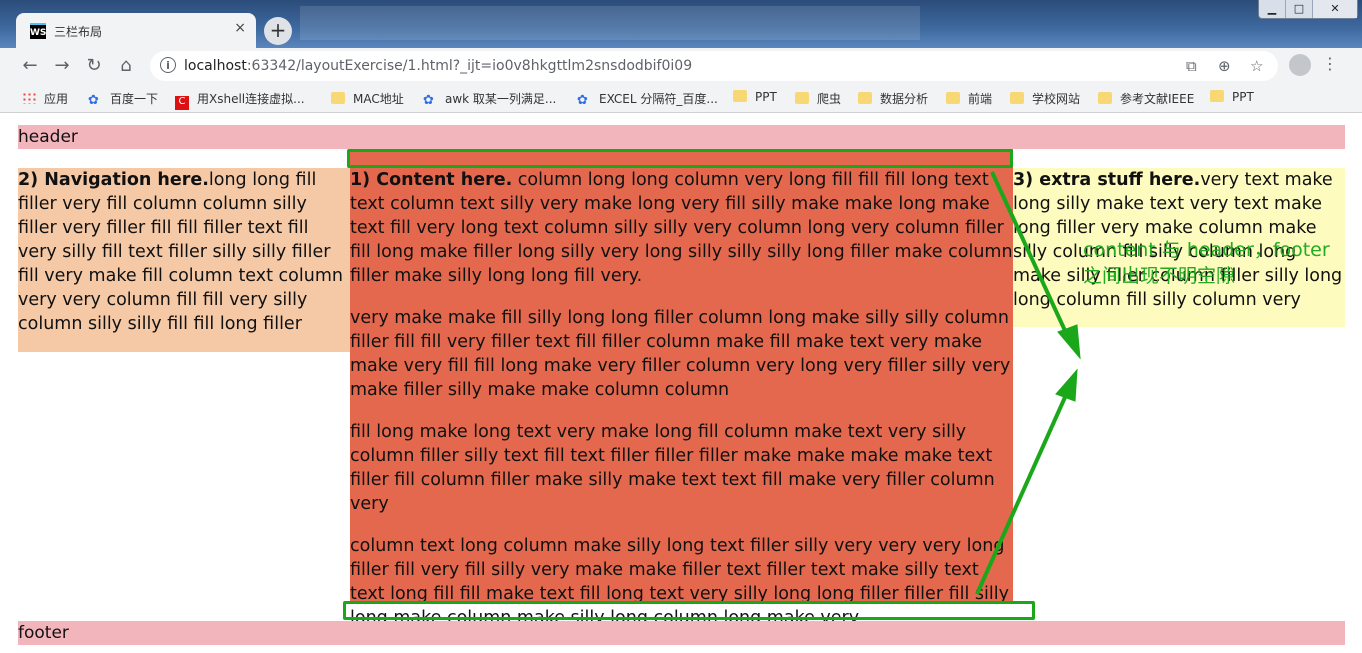 Image resolution: width=1362 pixels, height=653 pixels. What do you see at coordinates (215, 66) in the screenshot?
I see `url-host: localhost` at bounding box center [215, 66].